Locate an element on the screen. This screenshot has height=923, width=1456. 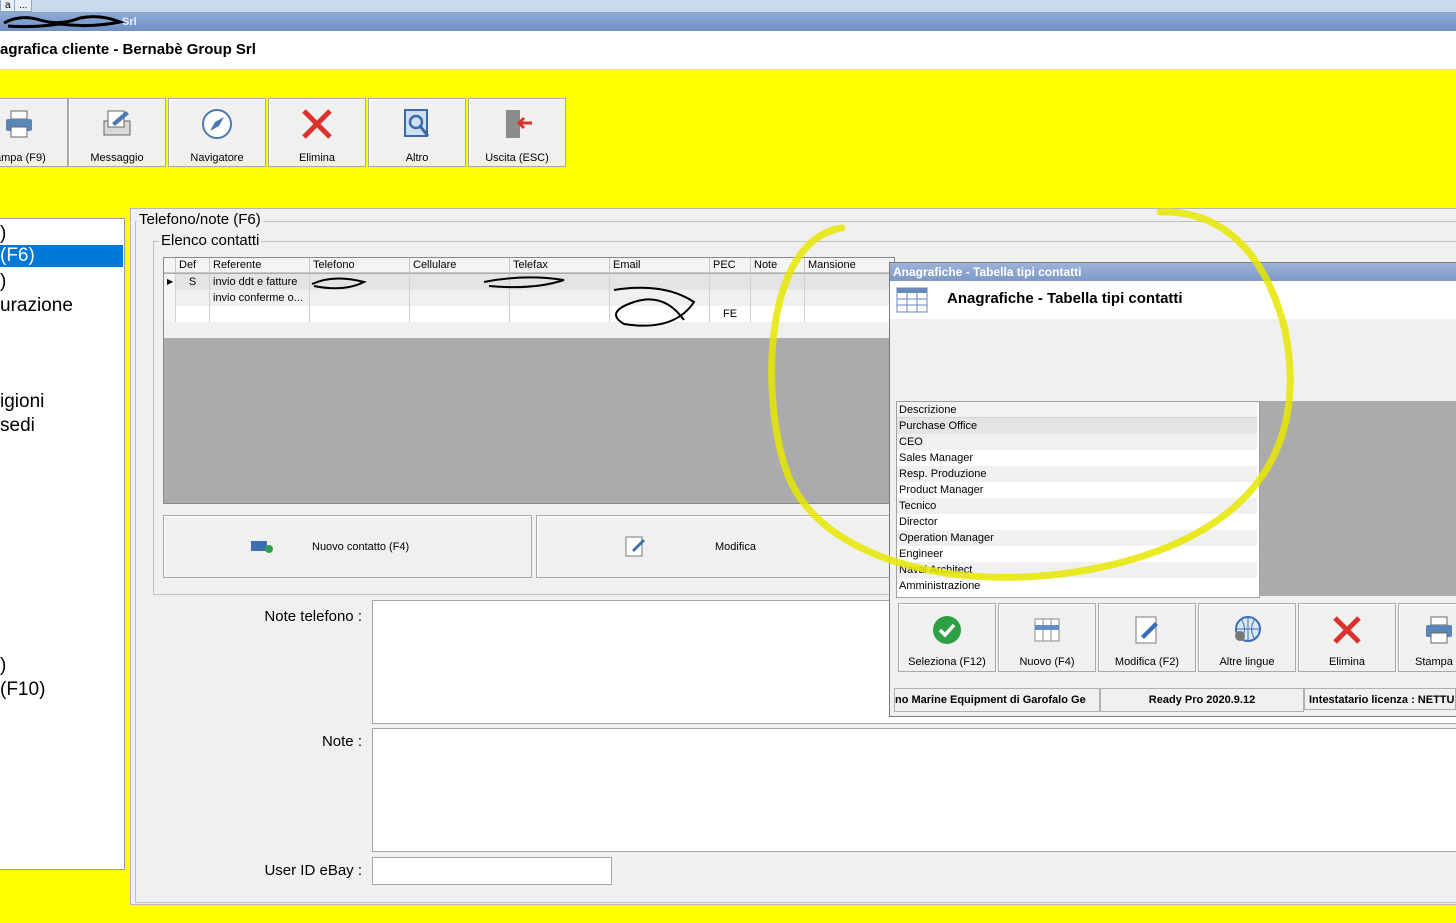
new-contact-button: Nuovo contatto (F4) is located at coordinates (347, 546).